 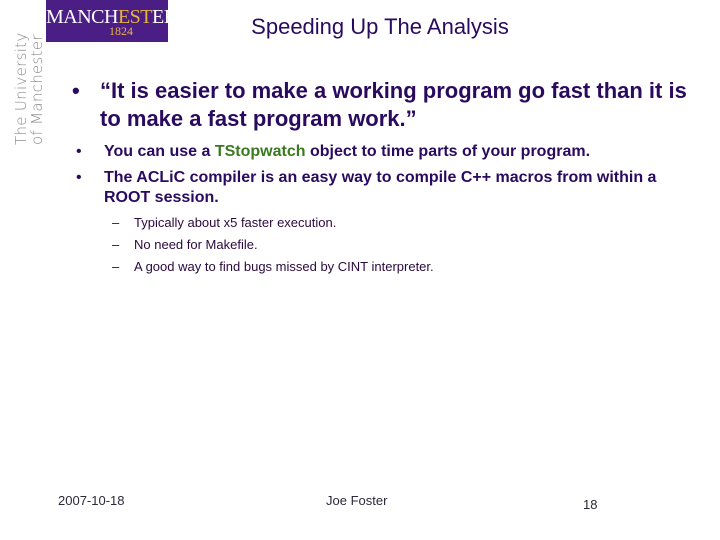 What do you see at coordinates (121, 31) in the screenshot?
I see `logo-year: 1824` at bounding box center [121, 31].